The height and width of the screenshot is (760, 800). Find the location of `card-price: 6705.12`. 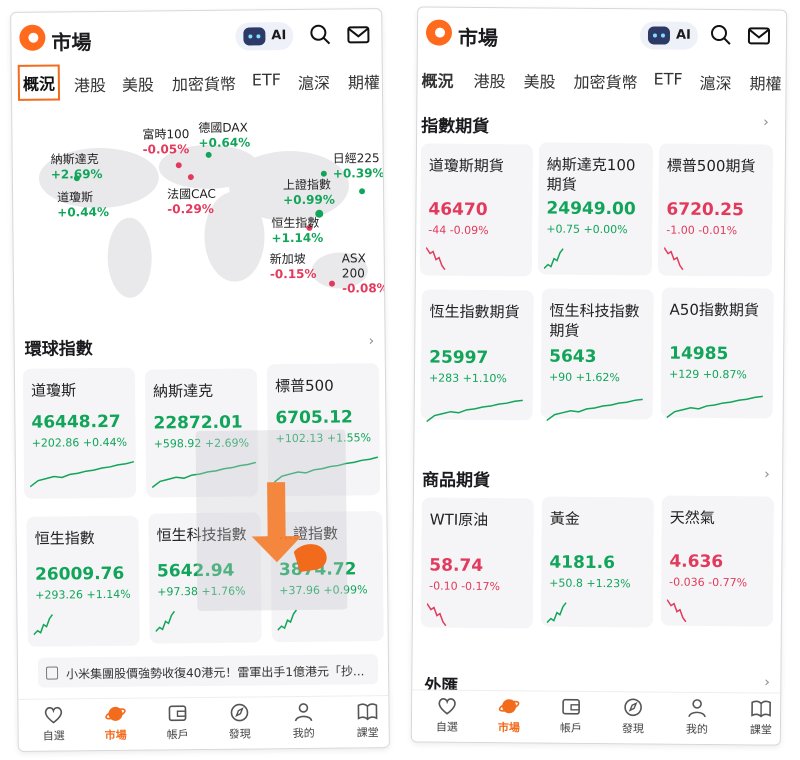

card-price: 6705.12 is located at coordinates (314, 418).